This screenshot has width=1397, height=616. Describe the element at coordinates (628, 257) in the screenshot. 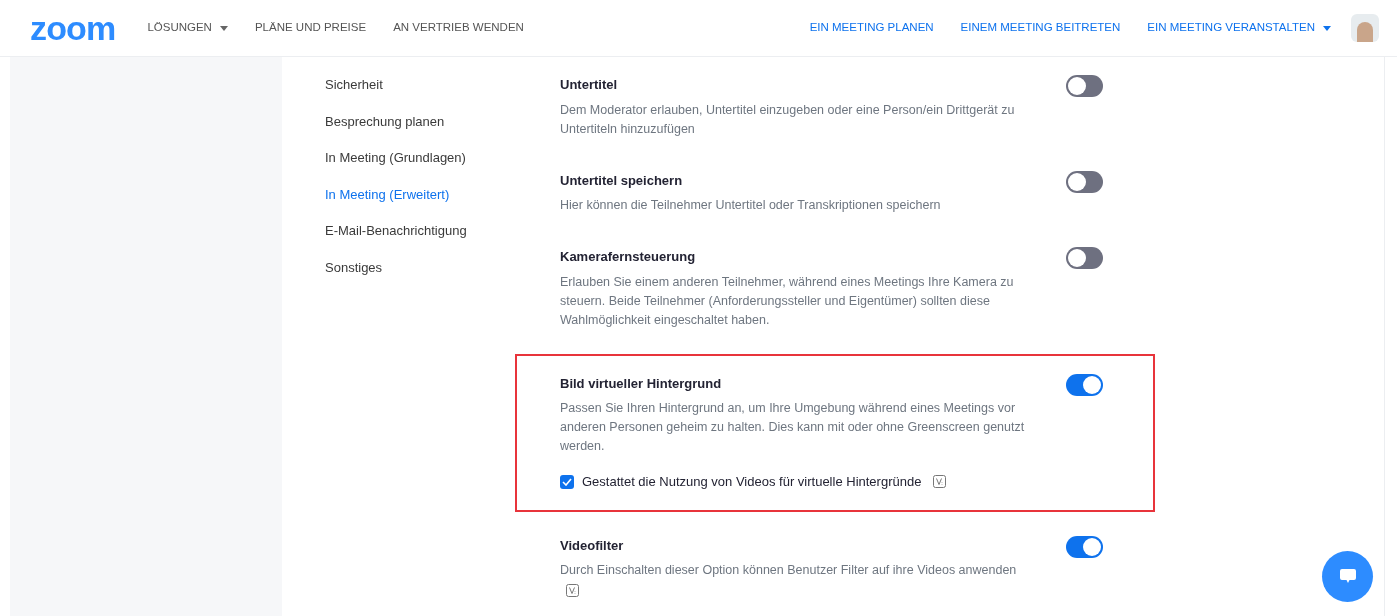

I see `setting-title: Kamerafernsteuerung` at that location.